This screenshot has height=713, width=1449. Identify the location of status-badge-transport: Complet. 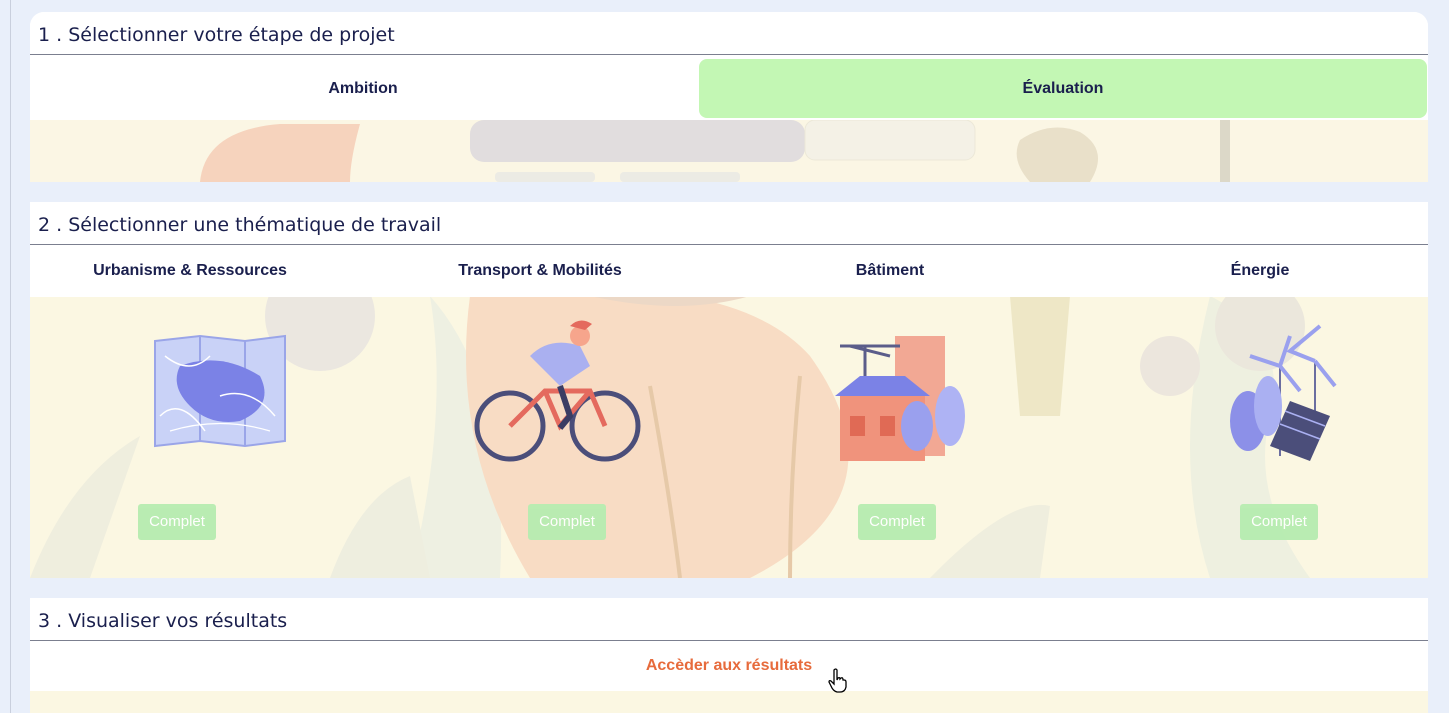
(567, 522).